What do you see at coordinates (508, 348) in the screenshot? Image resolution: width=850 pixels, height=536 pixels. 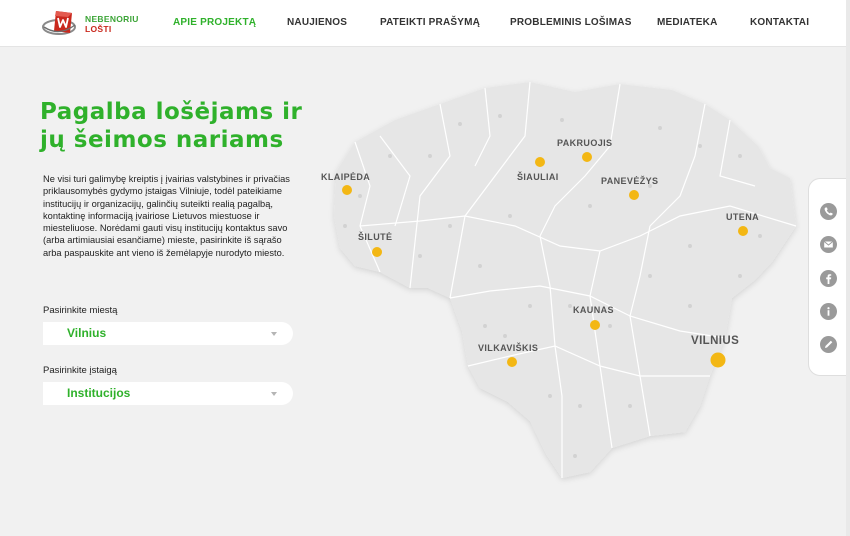 I see `city-label-vilkaviskis: VILKAVIŠKIS` at bounding box center [508, 348].